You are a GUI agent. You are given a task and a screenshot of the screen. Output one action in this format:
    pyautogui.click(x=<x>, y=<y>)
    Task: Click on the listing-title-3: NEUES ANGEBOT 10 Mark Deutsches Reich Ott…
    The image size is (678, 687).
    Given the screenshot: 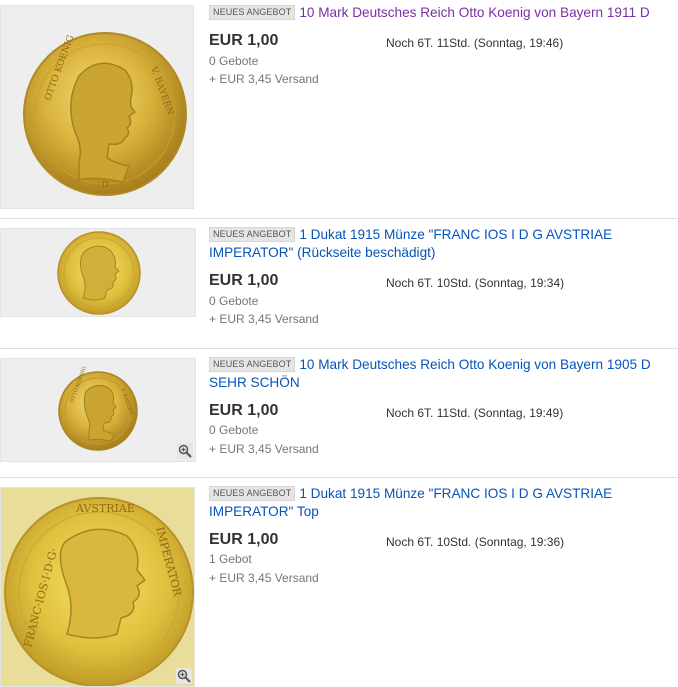 What is the action you would take?
    pyautogui.click(x=440, y=374)
    